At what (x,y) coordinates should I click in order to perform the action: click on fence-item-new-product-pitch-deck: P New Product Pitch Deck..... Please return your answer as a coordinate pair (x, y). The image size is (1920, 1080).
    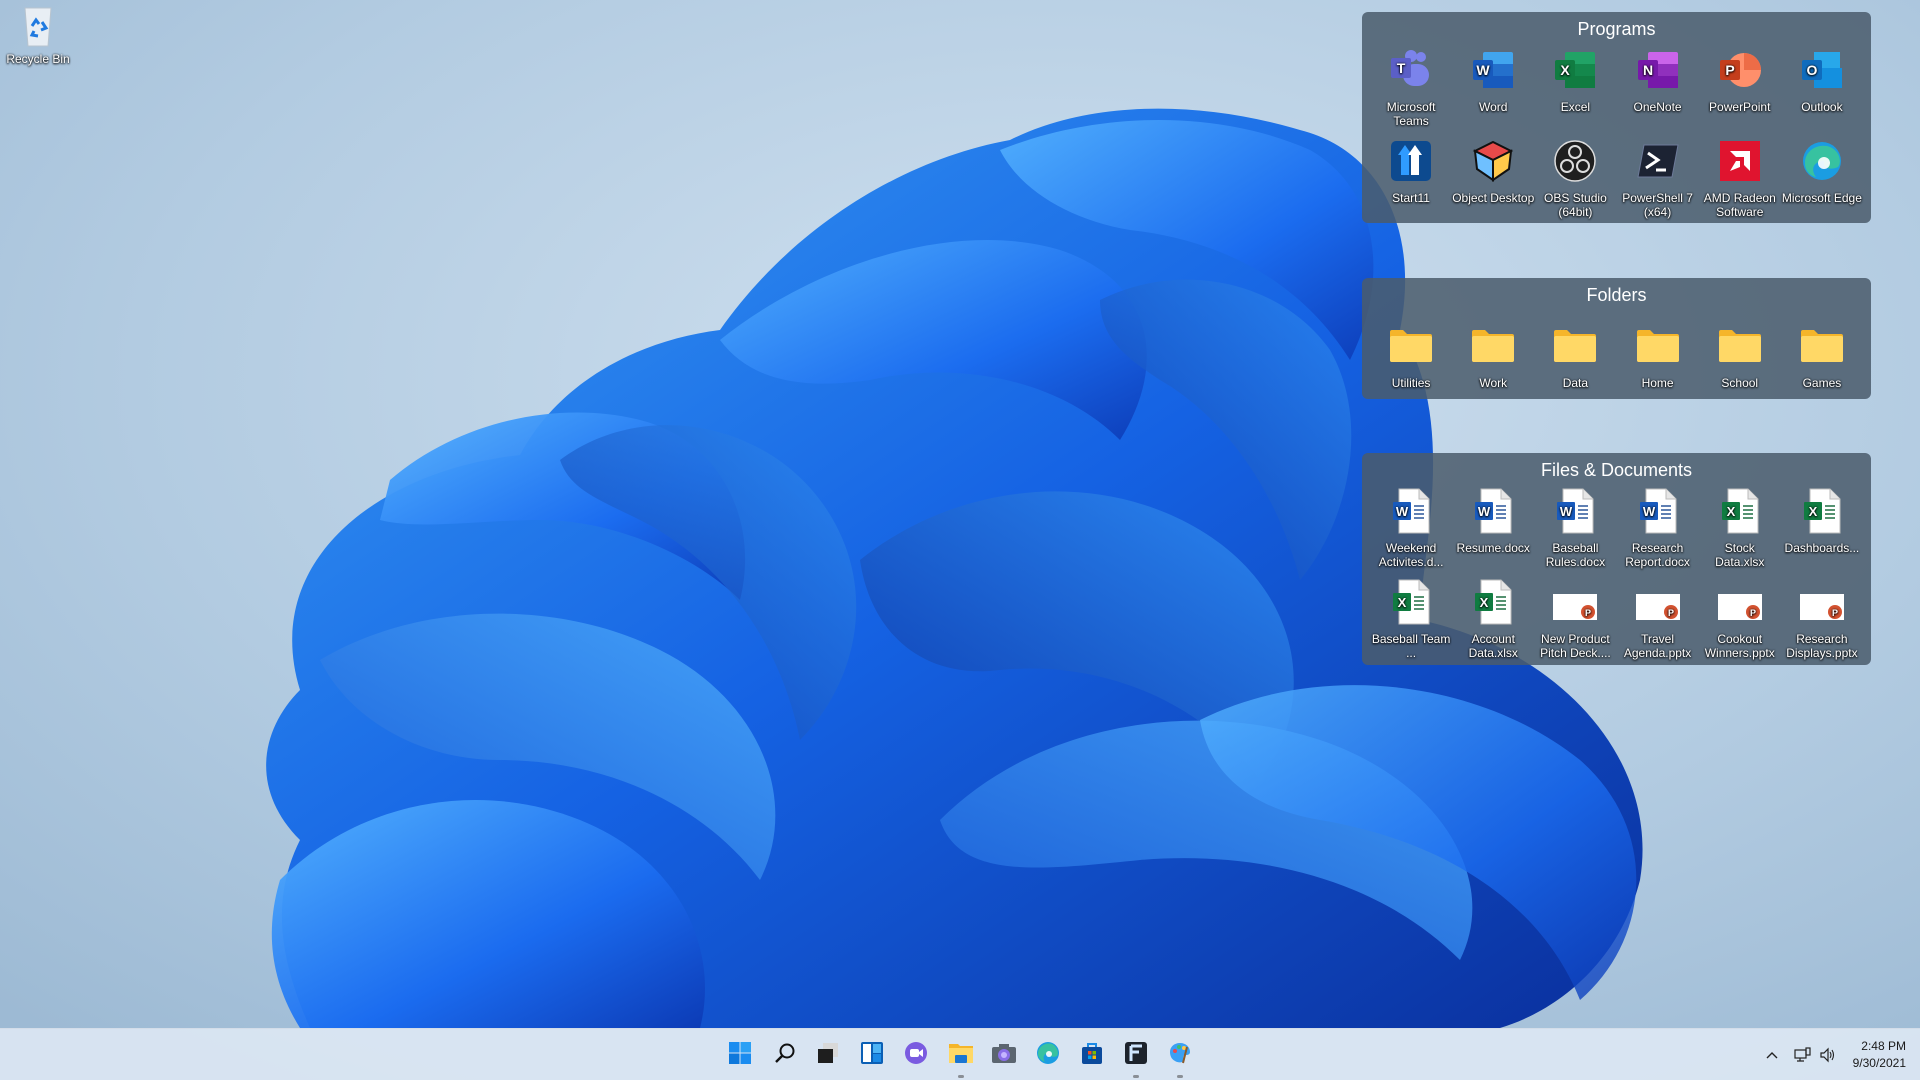
    Looking at the image, I should click on (1575, 619).